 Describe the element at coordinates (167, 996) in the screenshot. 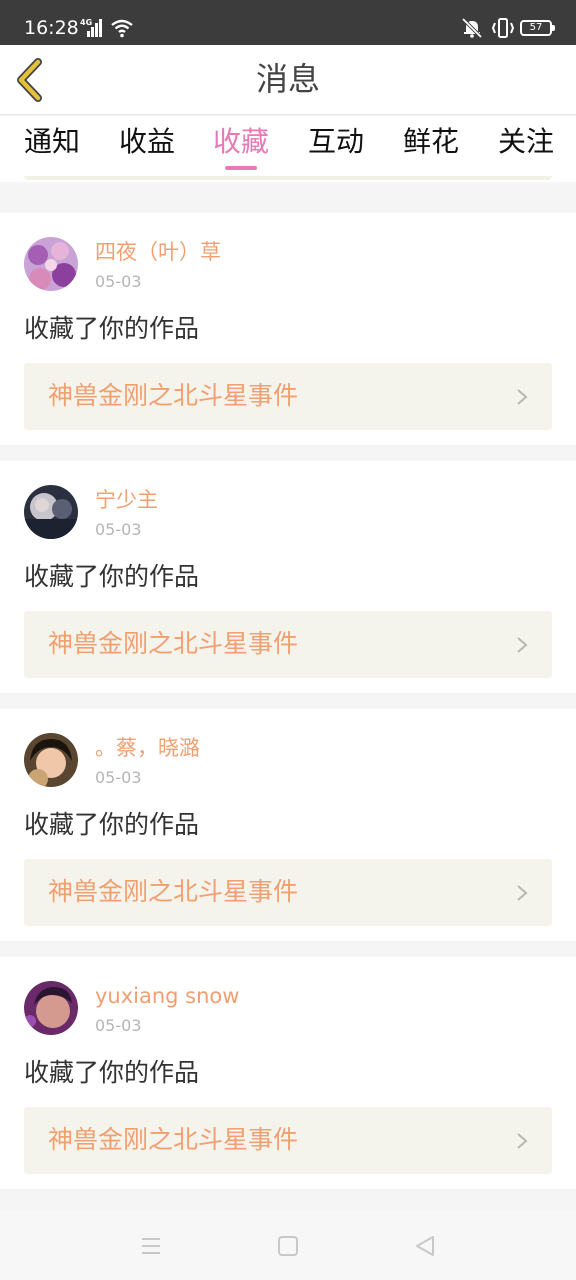

I see `user-name: yuxiang snow` at that location.